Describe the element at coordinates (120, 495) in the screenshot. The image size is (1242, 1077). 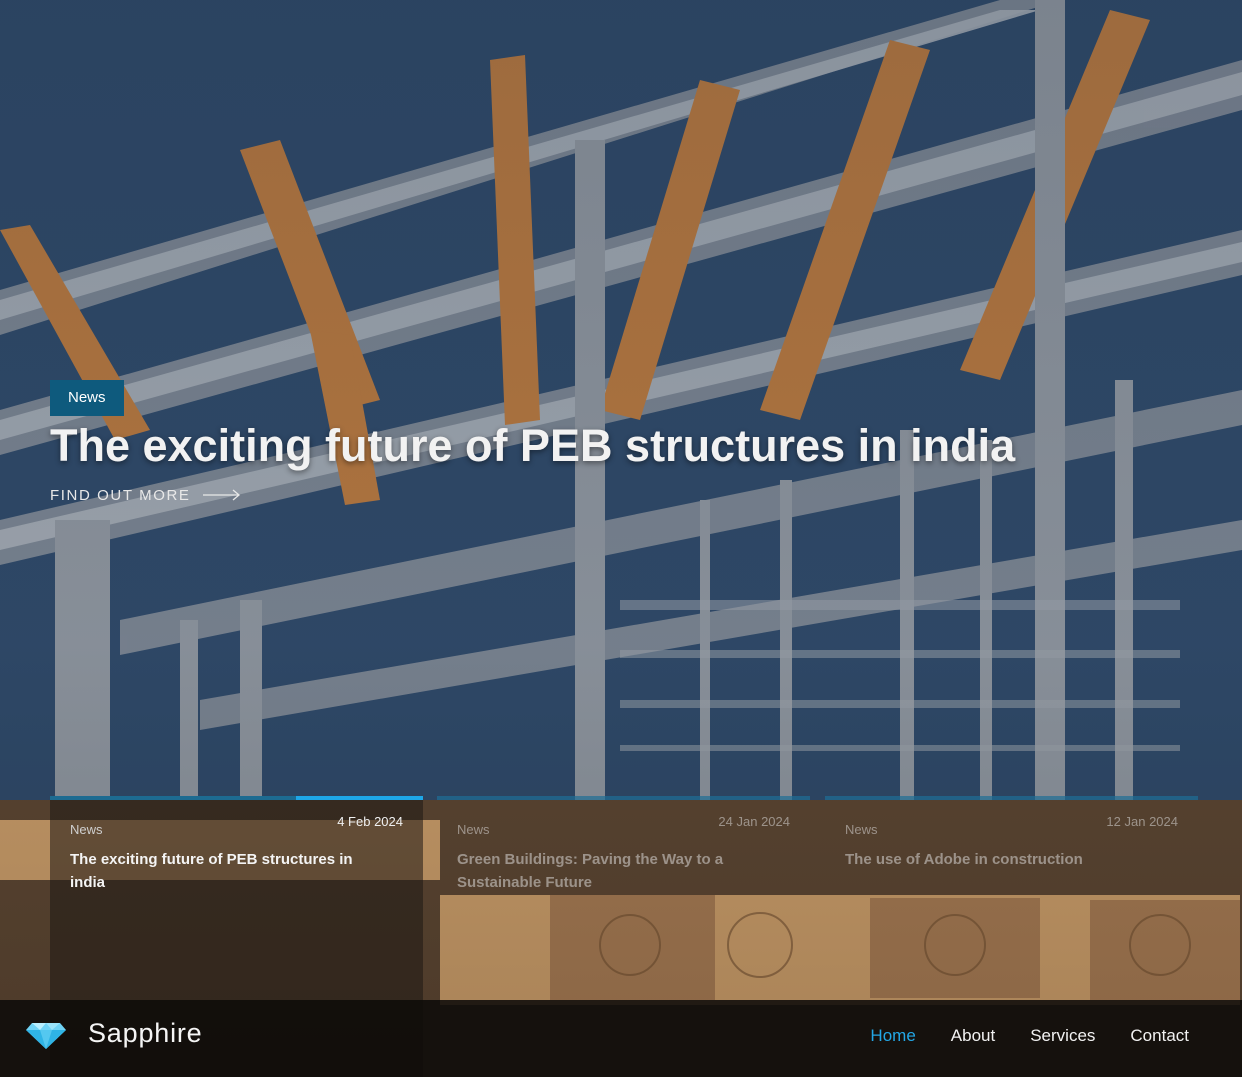
I see `find-out-more-label: FIND OUT MORE` at that location.